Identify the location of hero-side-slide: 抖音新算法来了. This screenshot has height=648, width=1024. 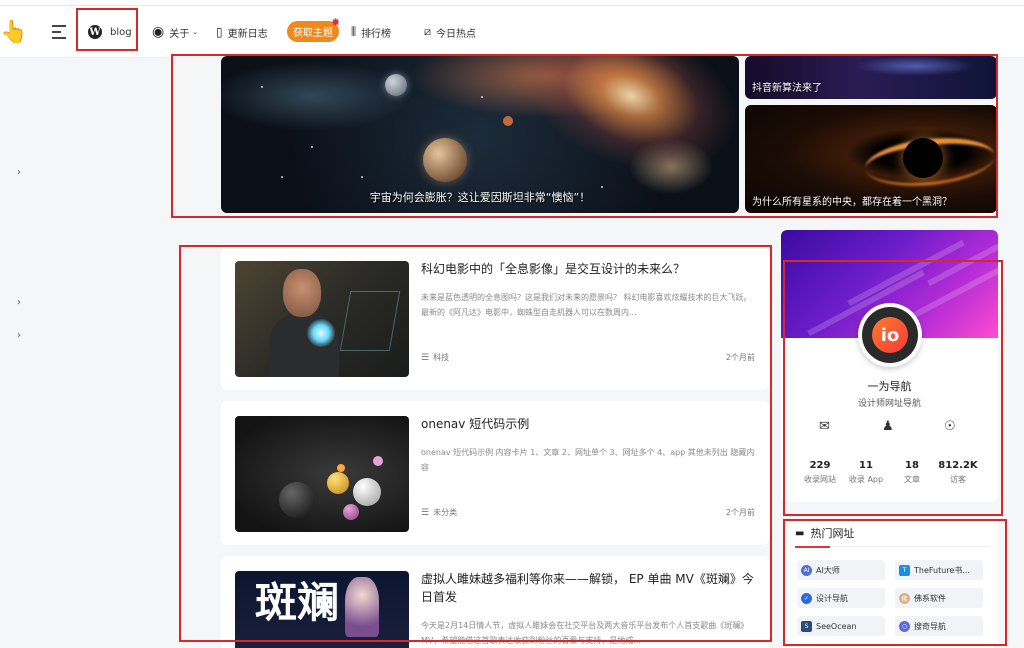
(871, 77).